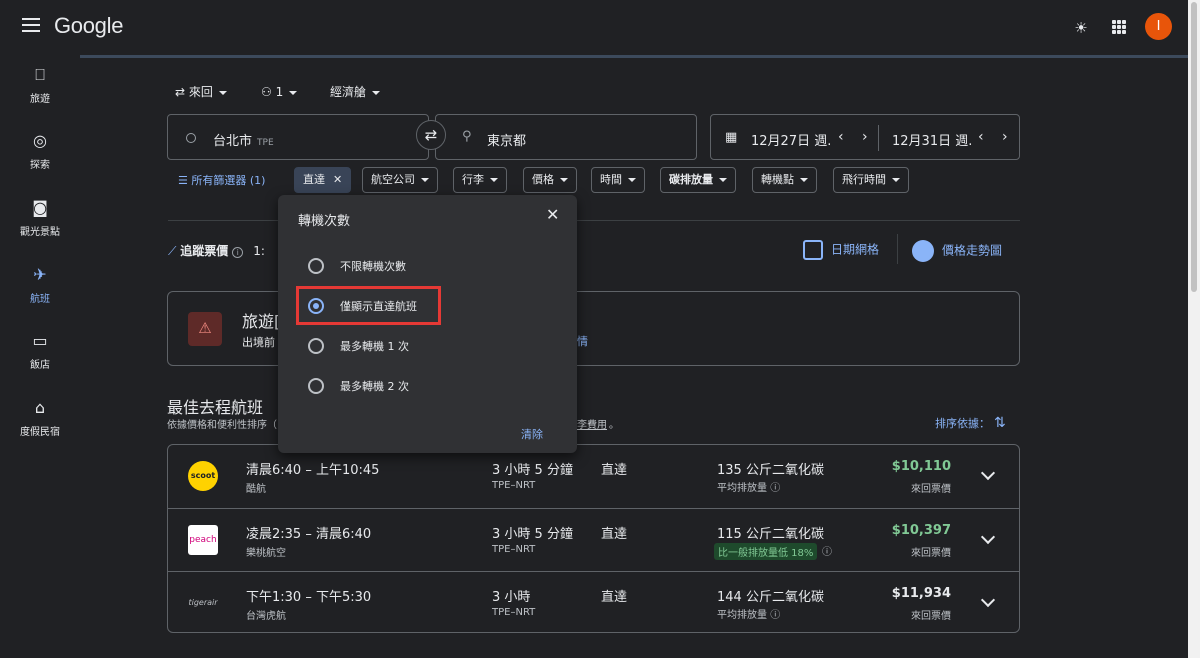  Describe the element at coordinates (40, 285) in the screenshot. I see `sidebar-item-flights: ✈ 航班` at that location.